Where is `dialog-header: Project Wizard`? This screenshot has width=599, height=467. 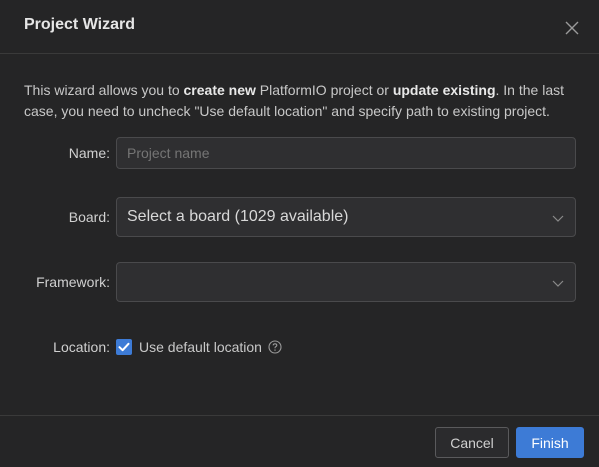 dialog-header: Project Wizard is located at coordinates (299, 27).